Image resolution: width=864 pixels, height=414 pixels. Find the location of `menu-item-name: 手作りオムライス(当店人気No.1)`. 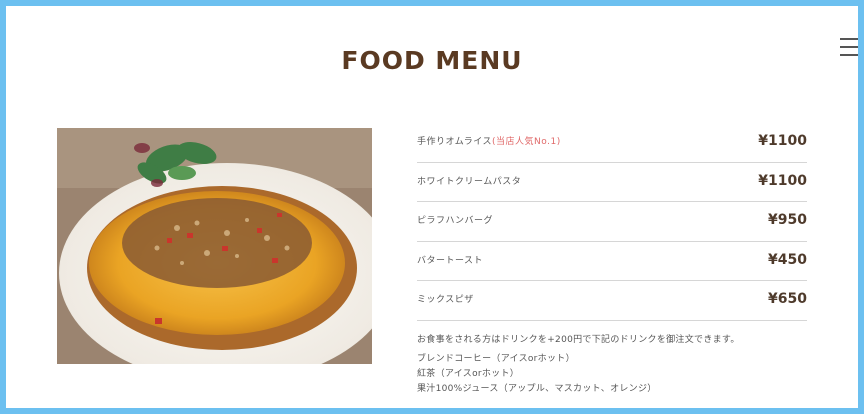

menu-item-name: 手作りオムライス(当店人気No.1) is located at coordinates (489, 140).